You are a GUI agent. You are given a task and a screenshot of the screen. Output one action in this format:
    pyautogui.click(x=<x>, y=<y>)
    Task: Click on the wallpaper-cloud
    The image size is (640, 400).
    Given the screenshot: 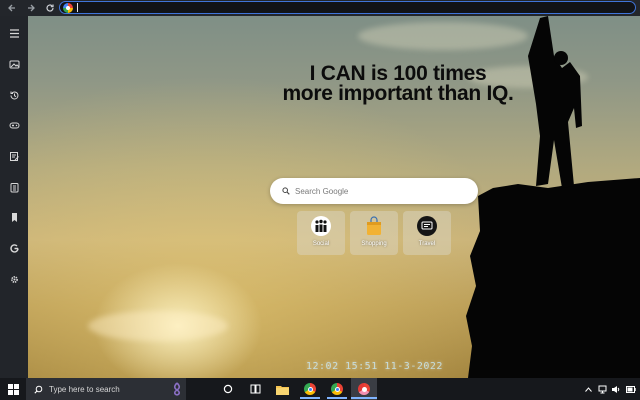 What is the action you would take?
    pyautogui.click(x=158, y=326)
    